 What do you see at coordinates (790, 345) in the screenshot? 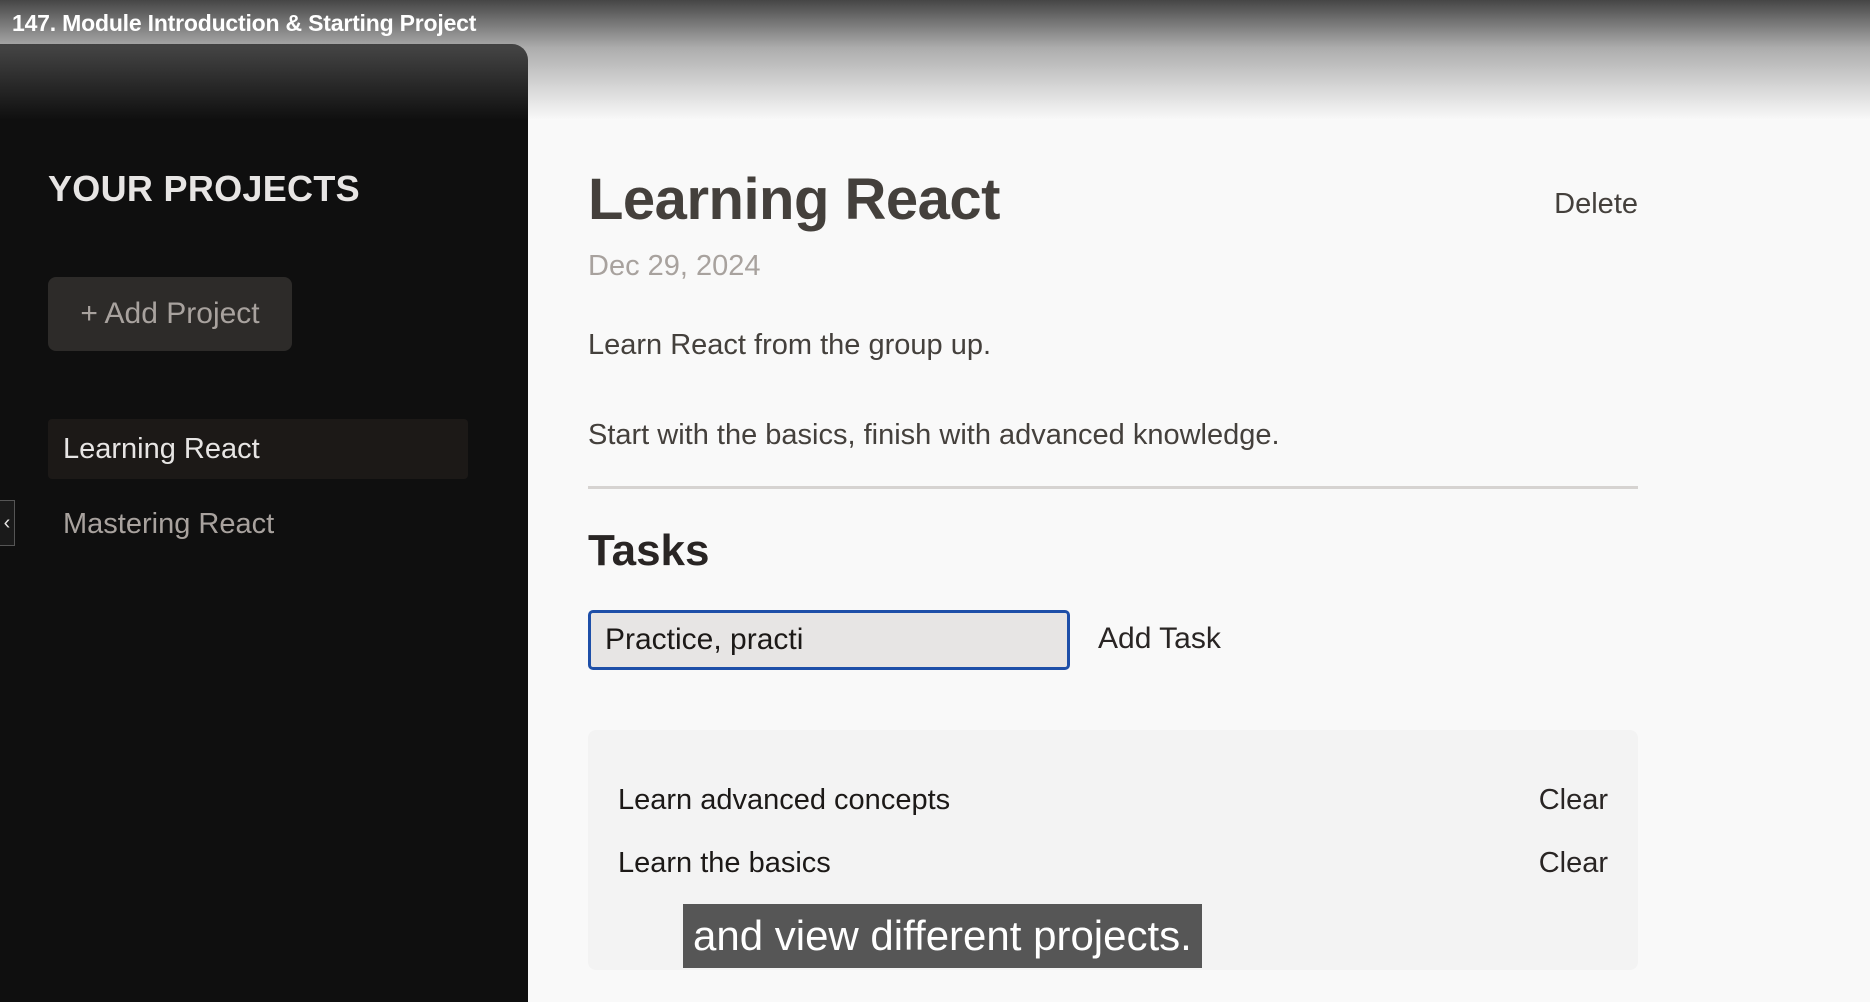
I see `project-description-line: Learn React from the group up.` at bounding box center [790, 345].